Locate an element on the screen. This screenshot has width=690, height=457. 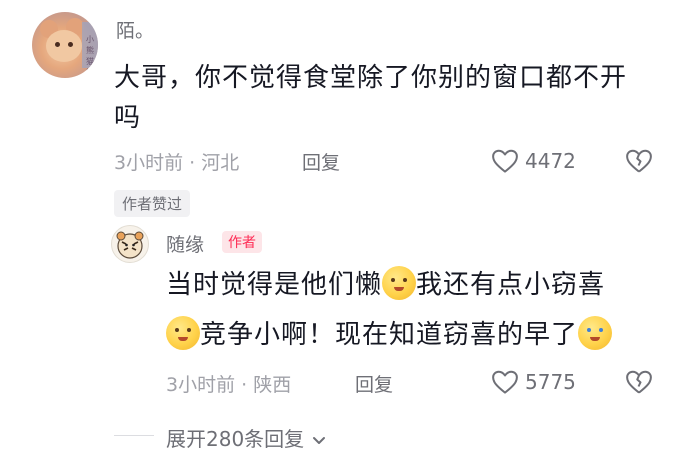
chevron-down-icon is located at coordinates (319, 441).